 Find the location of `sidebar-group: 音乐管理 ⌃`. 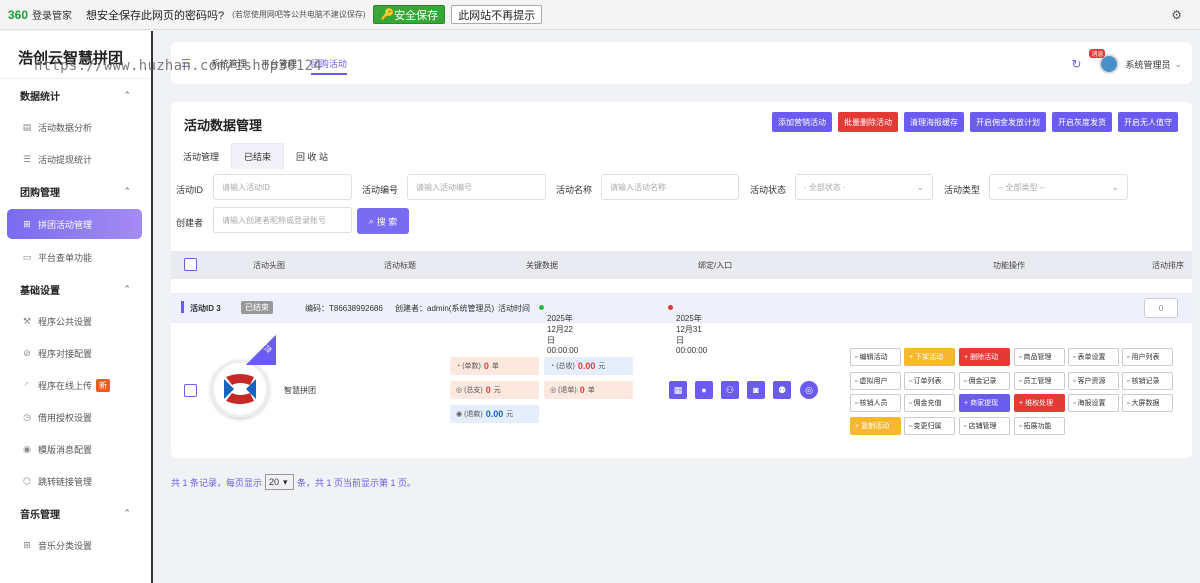

sidebar-group: 音乐管理 ⌃ is located at coordinates (75, 513).